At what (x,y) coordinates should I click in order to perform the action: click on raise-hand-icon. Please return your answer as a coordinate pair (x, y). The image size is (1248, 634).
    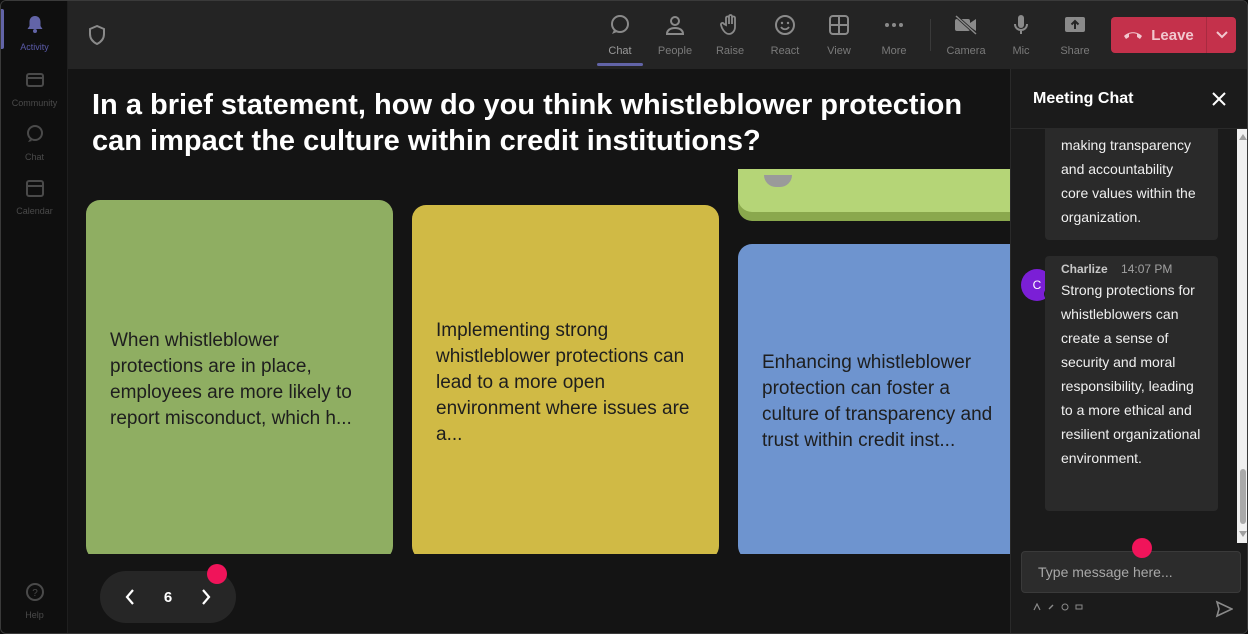
    Looking at the image, I should click on (728, 24).